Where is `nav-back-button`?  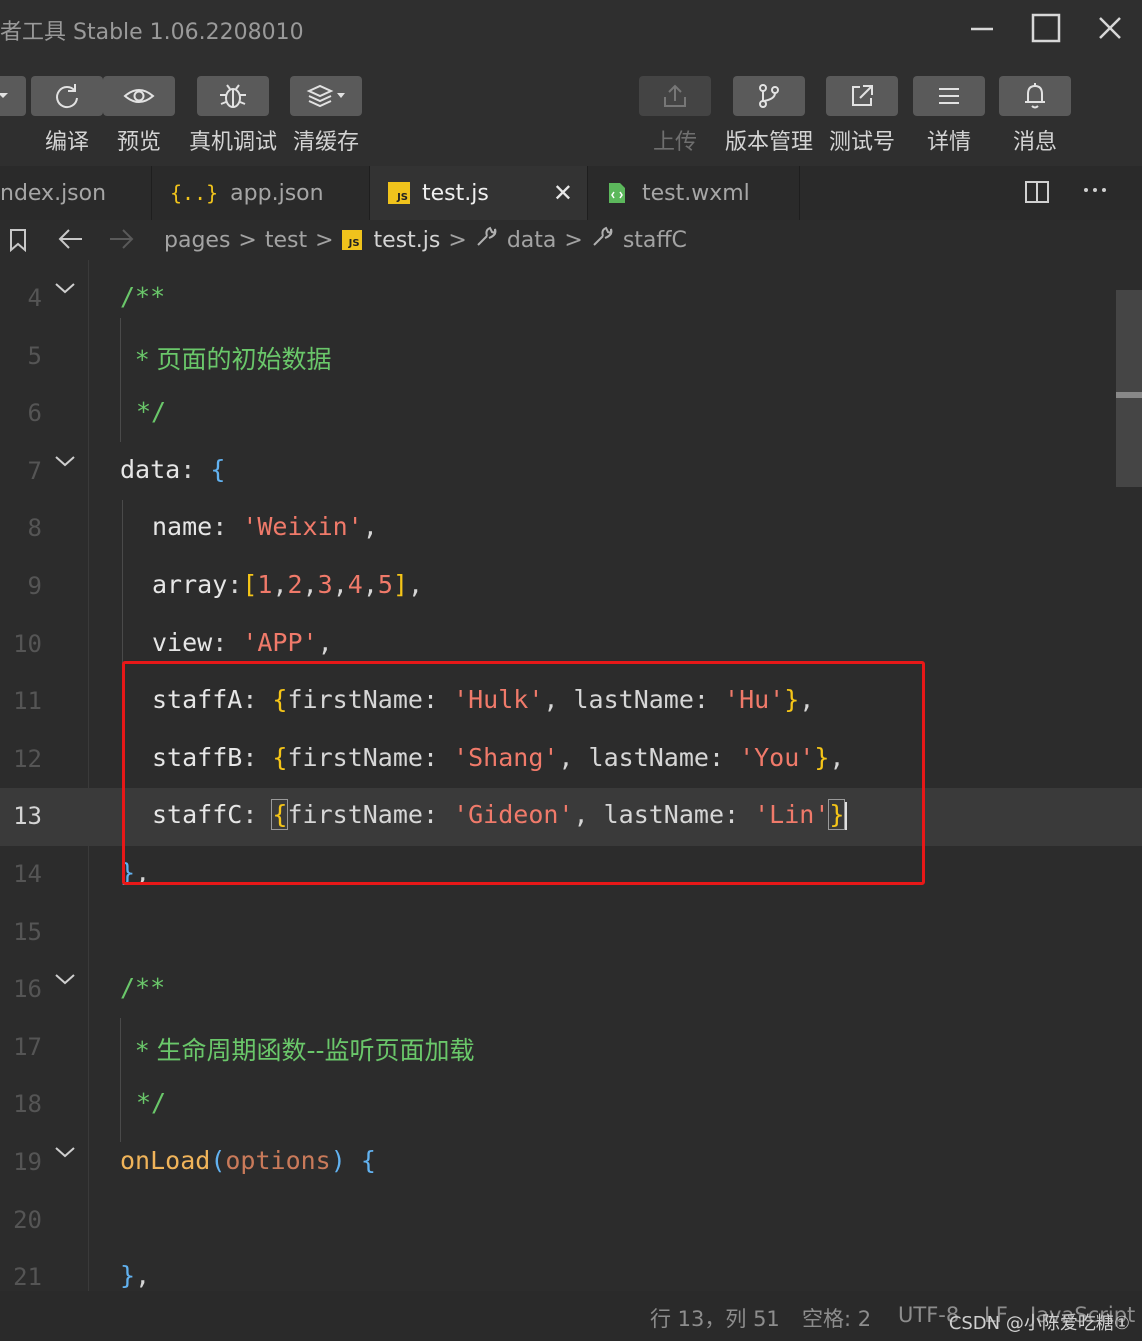 nav-back-button is located at coordinates (71, 239).